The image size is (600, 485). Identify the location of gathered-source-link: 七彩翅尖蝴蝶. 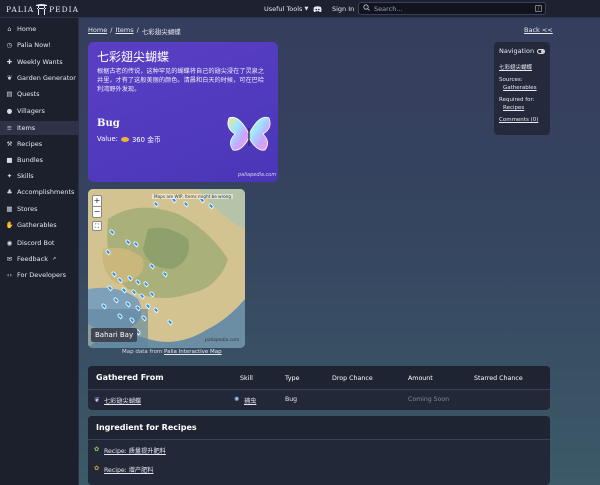
(122, 400).